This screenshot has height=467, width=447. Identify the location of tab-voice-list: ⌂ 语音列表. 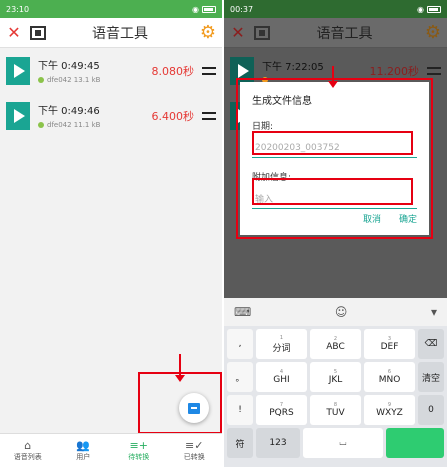
(28, 450).